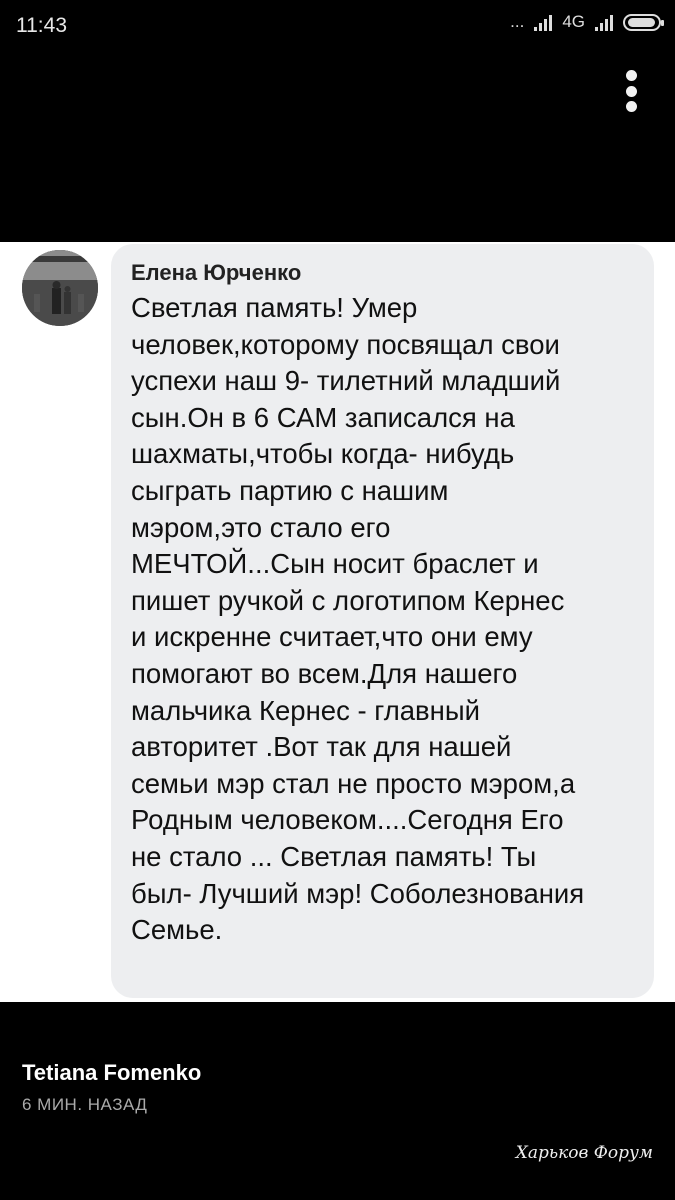  What do you see at coordinates (631, 91) in the screenshot?
I see `more-vertical-icon` at bounding box center [631, 91].